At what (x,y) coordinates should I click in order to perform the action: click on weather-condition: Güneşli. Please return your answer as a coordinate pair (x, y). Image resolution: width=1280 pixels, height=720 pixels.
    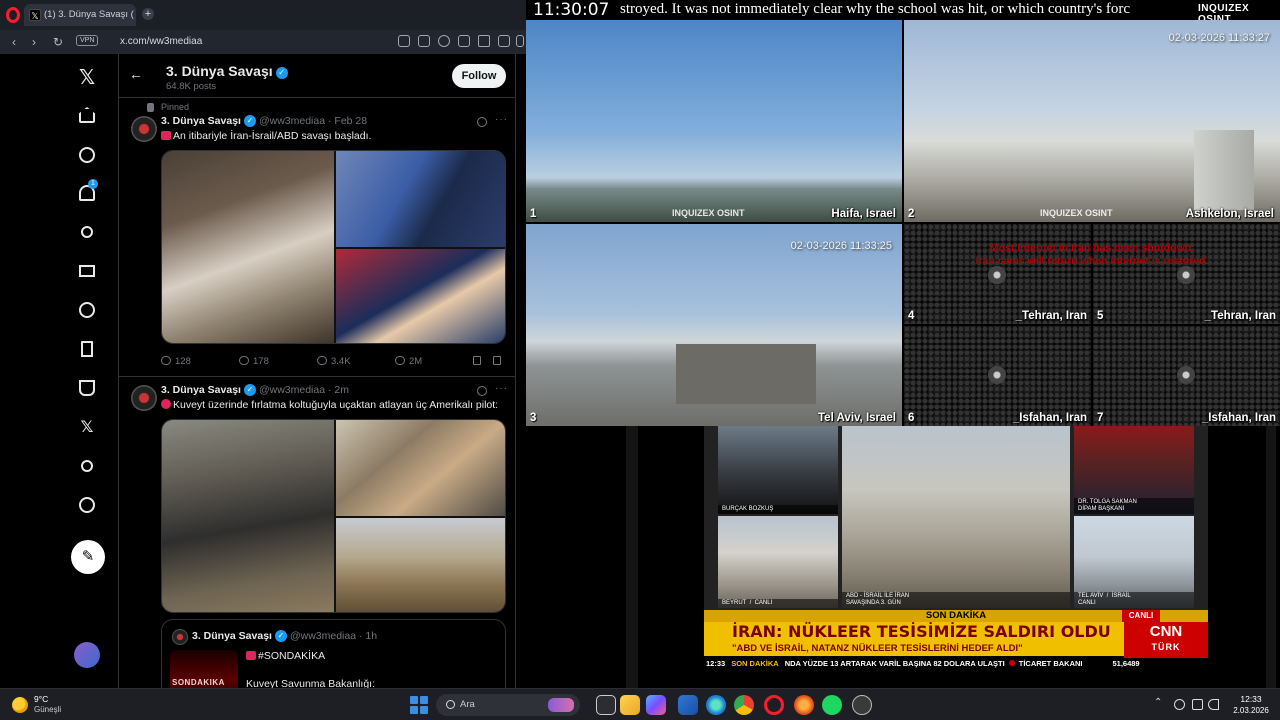
    Looking at the image, I should click on (47, 709).